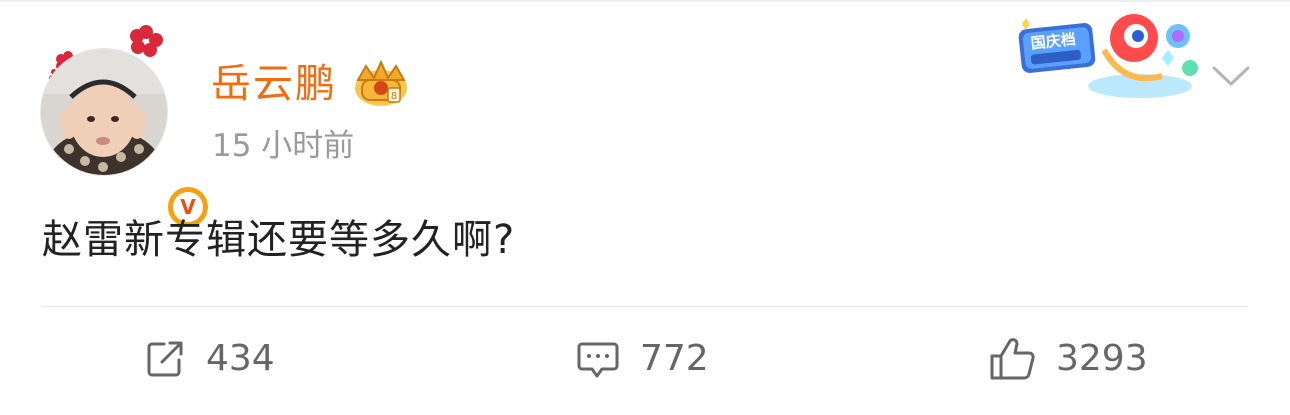 The height and width of the screenshot is (415, 1290). Describe the element at coordinates (1102, 358) in the screenshot. I see `like-count: 3293` at that location.